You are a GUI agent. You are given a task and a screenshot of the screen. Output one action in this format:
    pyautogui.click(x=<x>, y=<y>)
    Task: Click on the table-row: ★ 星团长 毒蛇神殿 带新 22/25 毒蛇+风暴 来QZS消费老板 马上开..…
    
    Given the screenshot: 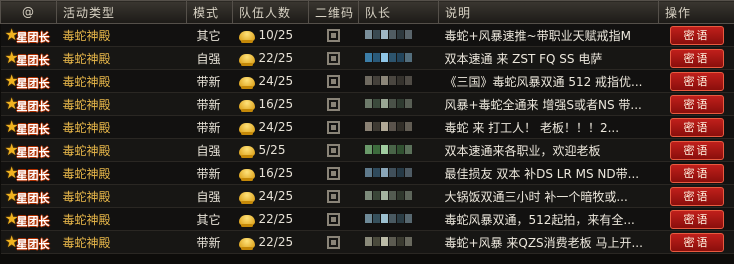 What is the action you would take?
    pyautogui.click(x=367, y=242)
    